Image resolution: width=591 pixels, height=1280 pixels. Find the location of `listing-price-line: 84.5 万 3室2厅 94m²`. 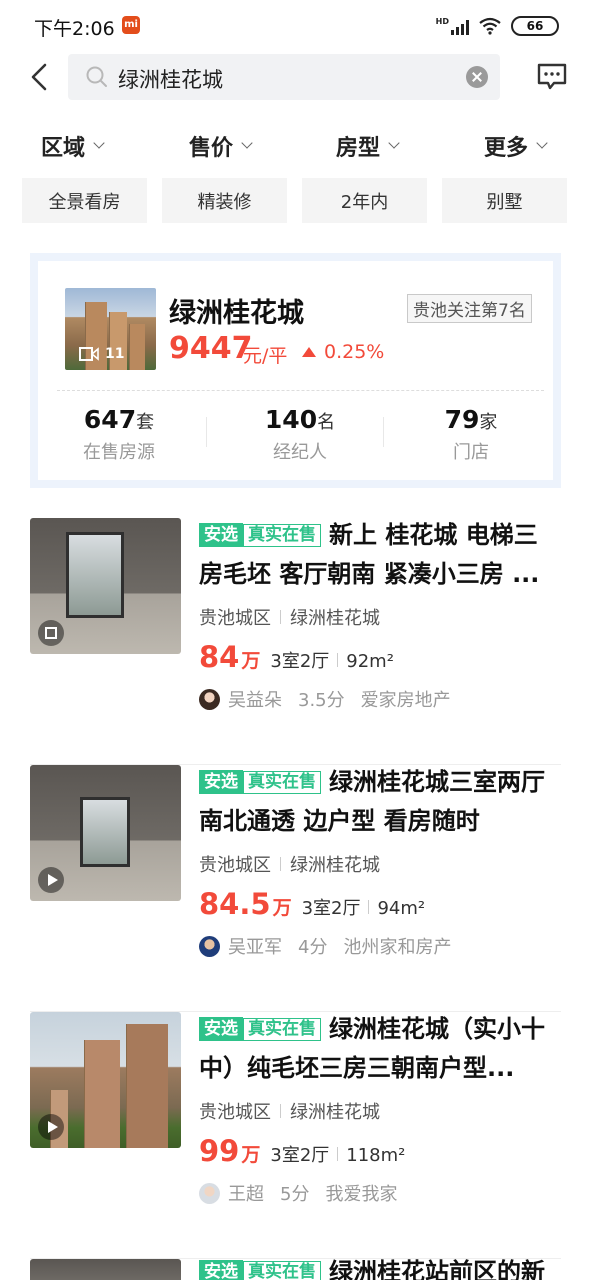

listing-price-line: 84.5 万 3室2厅 94m² is located at coordinates (312, 904).